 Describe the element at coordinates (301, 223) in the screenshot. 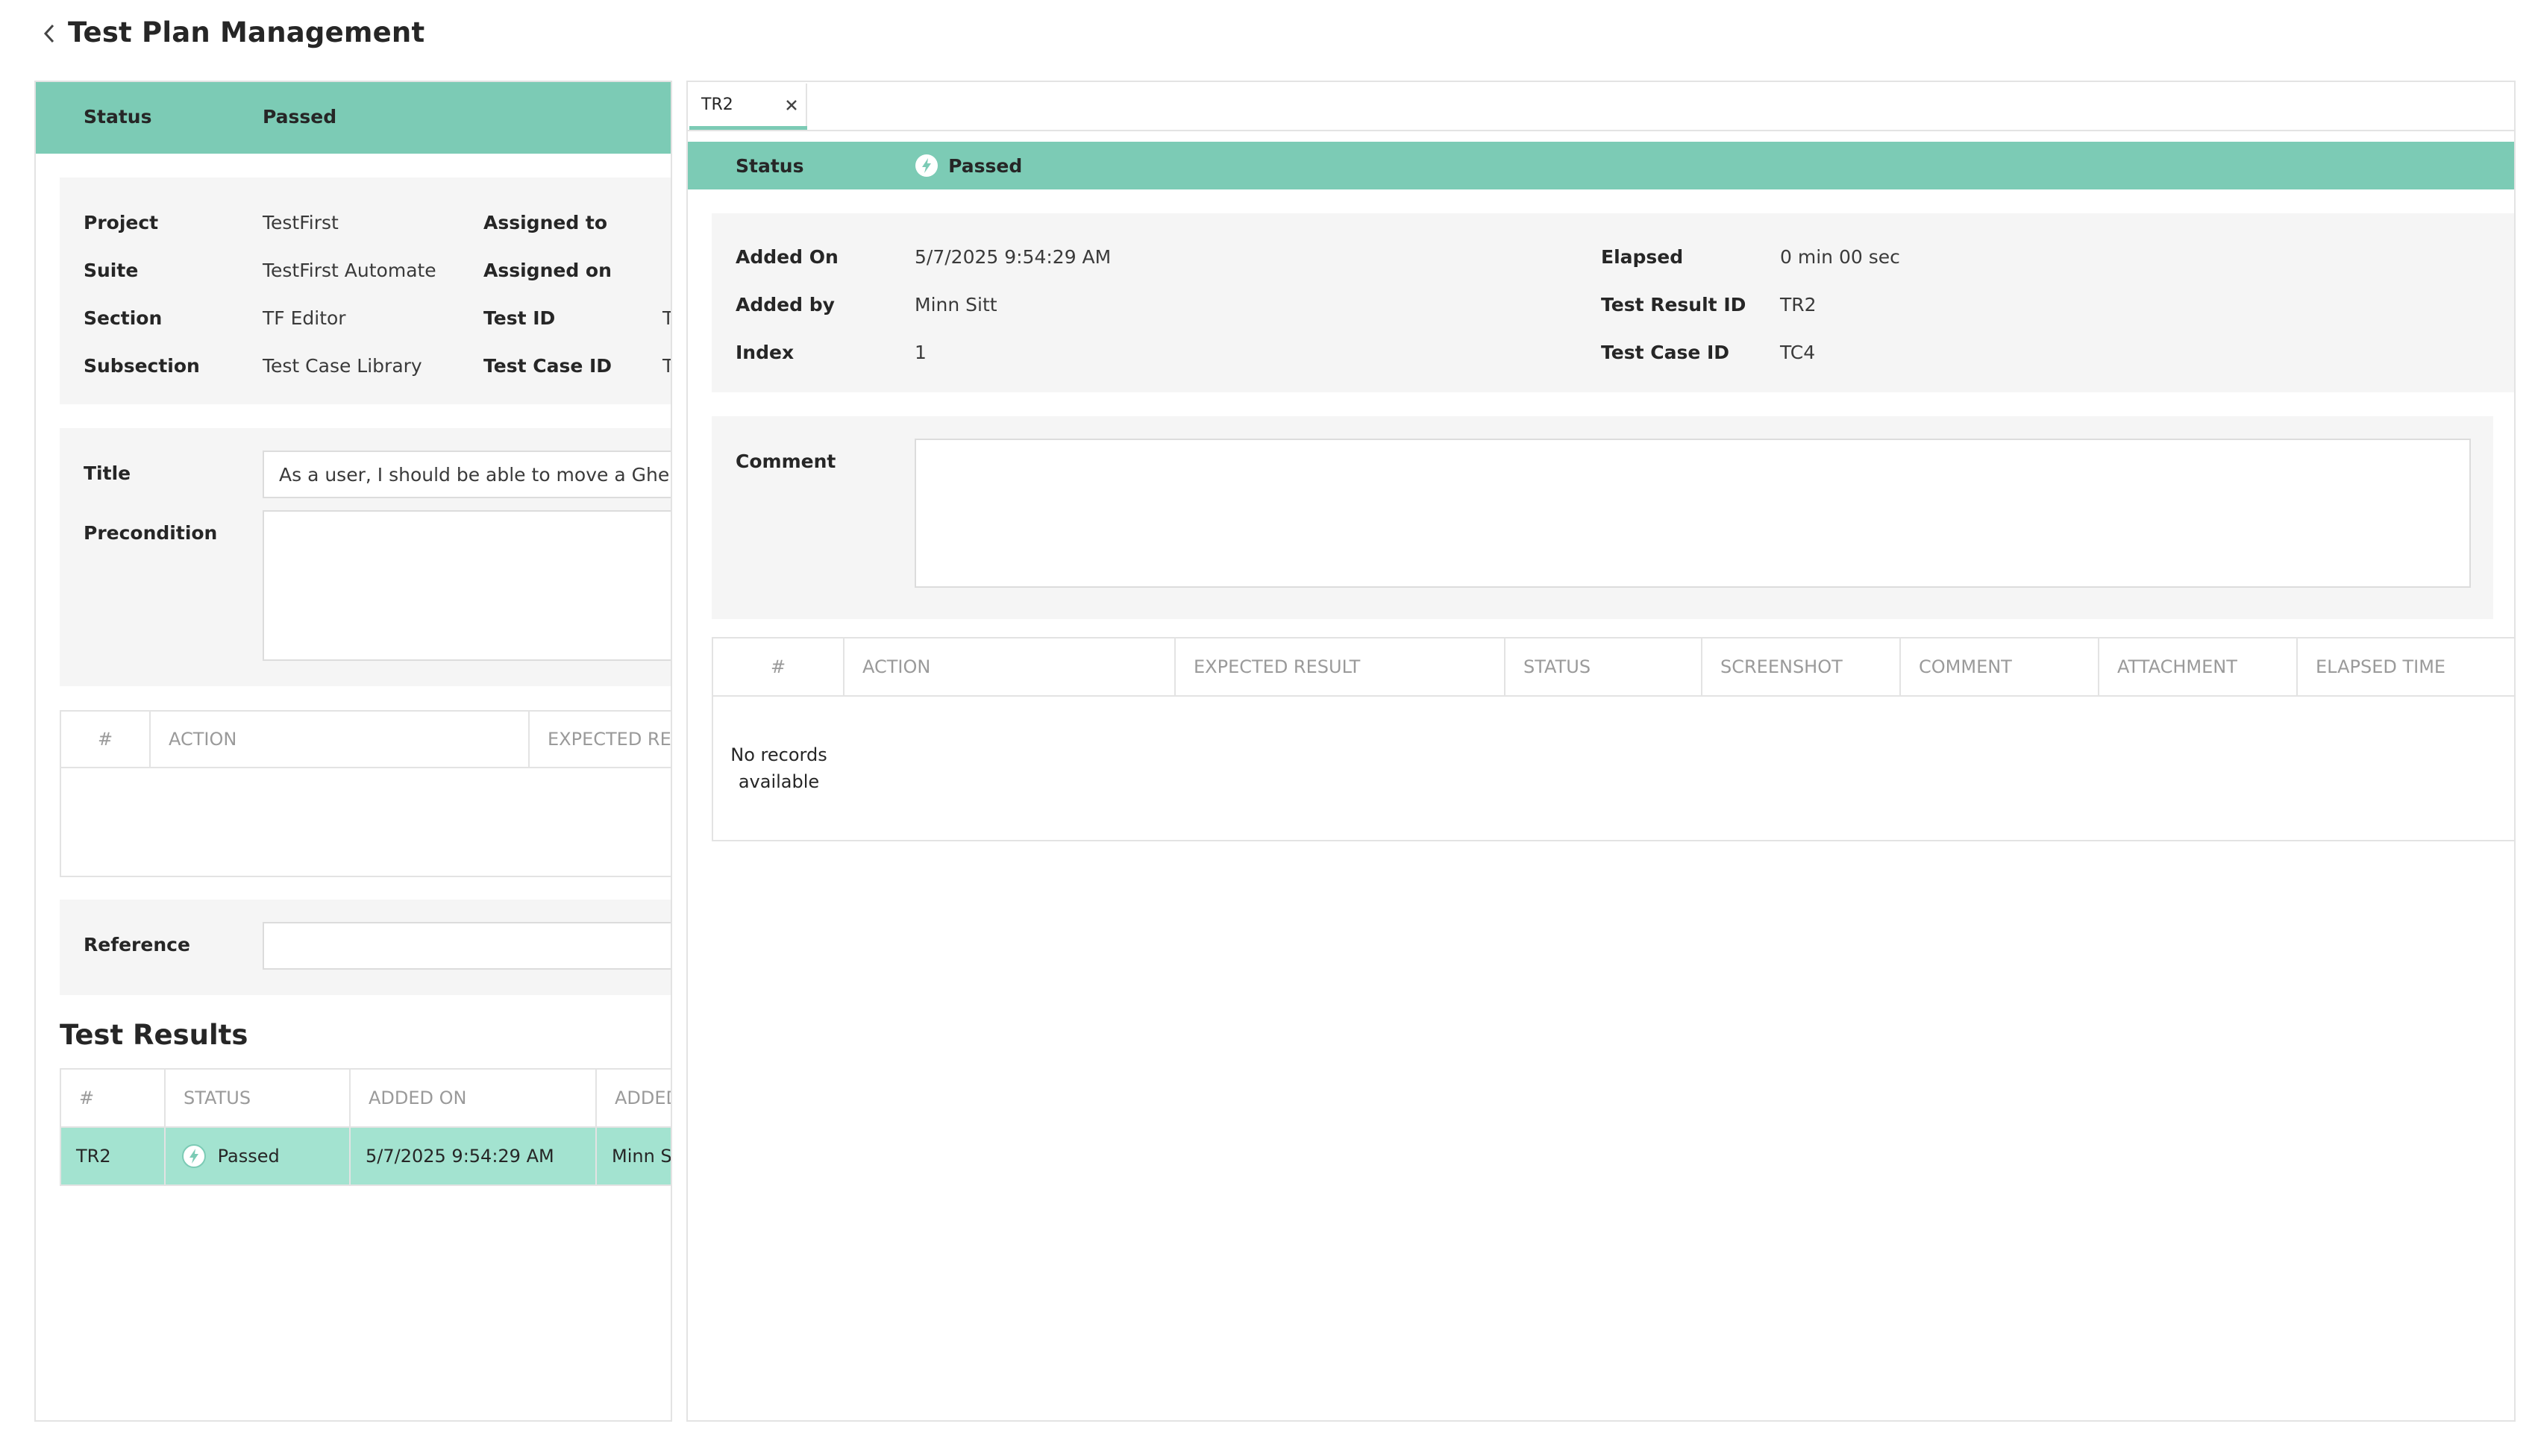

I see `project-value: TestFirst` at that location.